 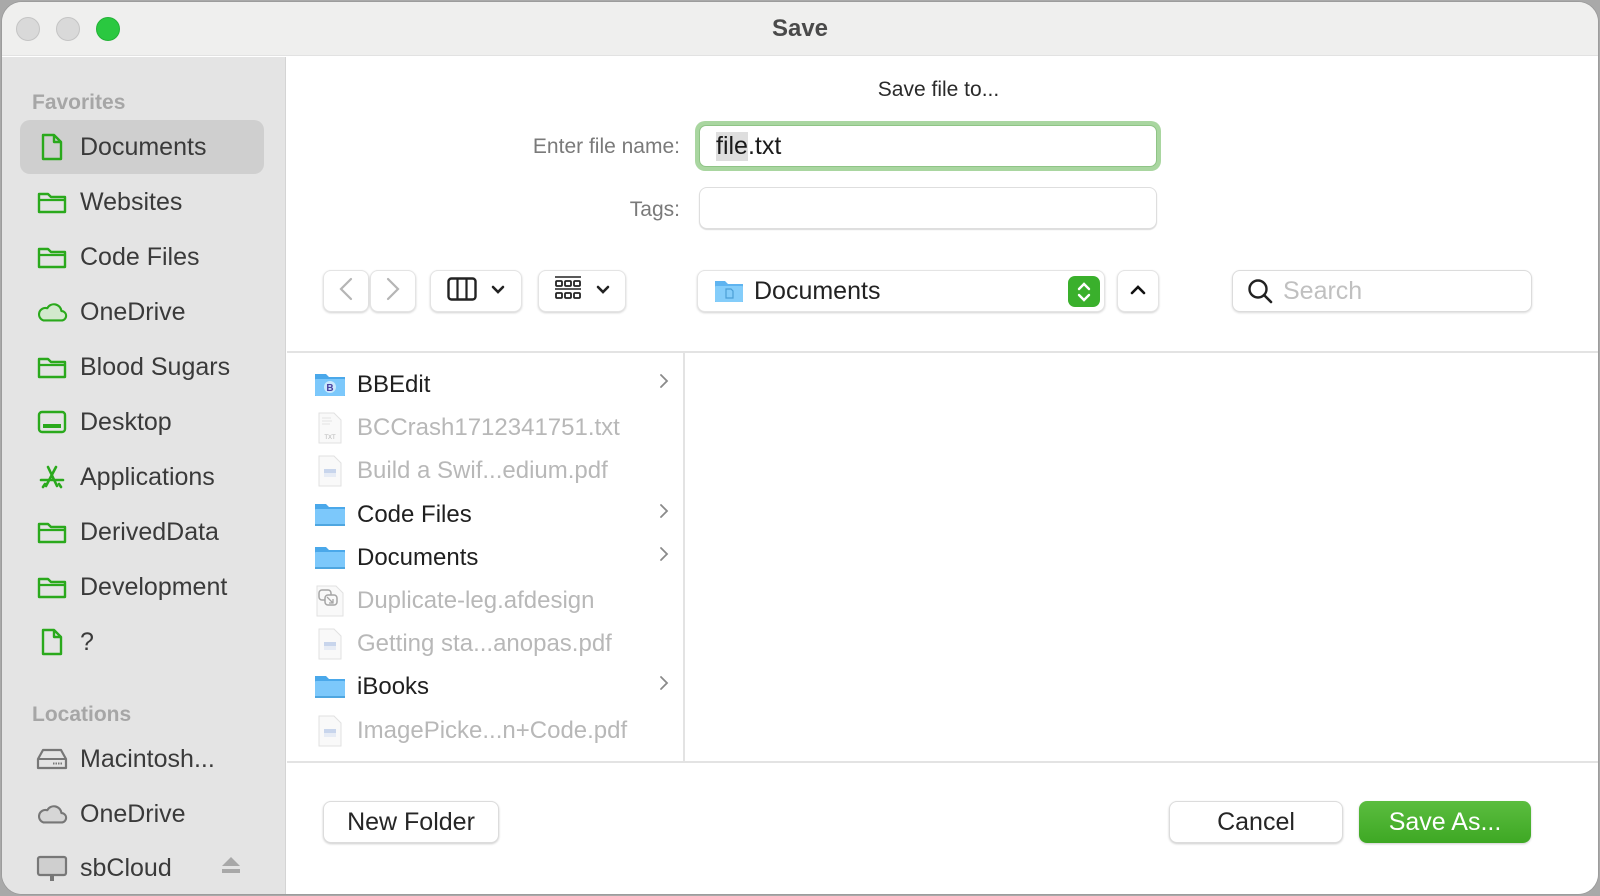 I want to click on filename-extension: .txt, so click(x=764, y=145).